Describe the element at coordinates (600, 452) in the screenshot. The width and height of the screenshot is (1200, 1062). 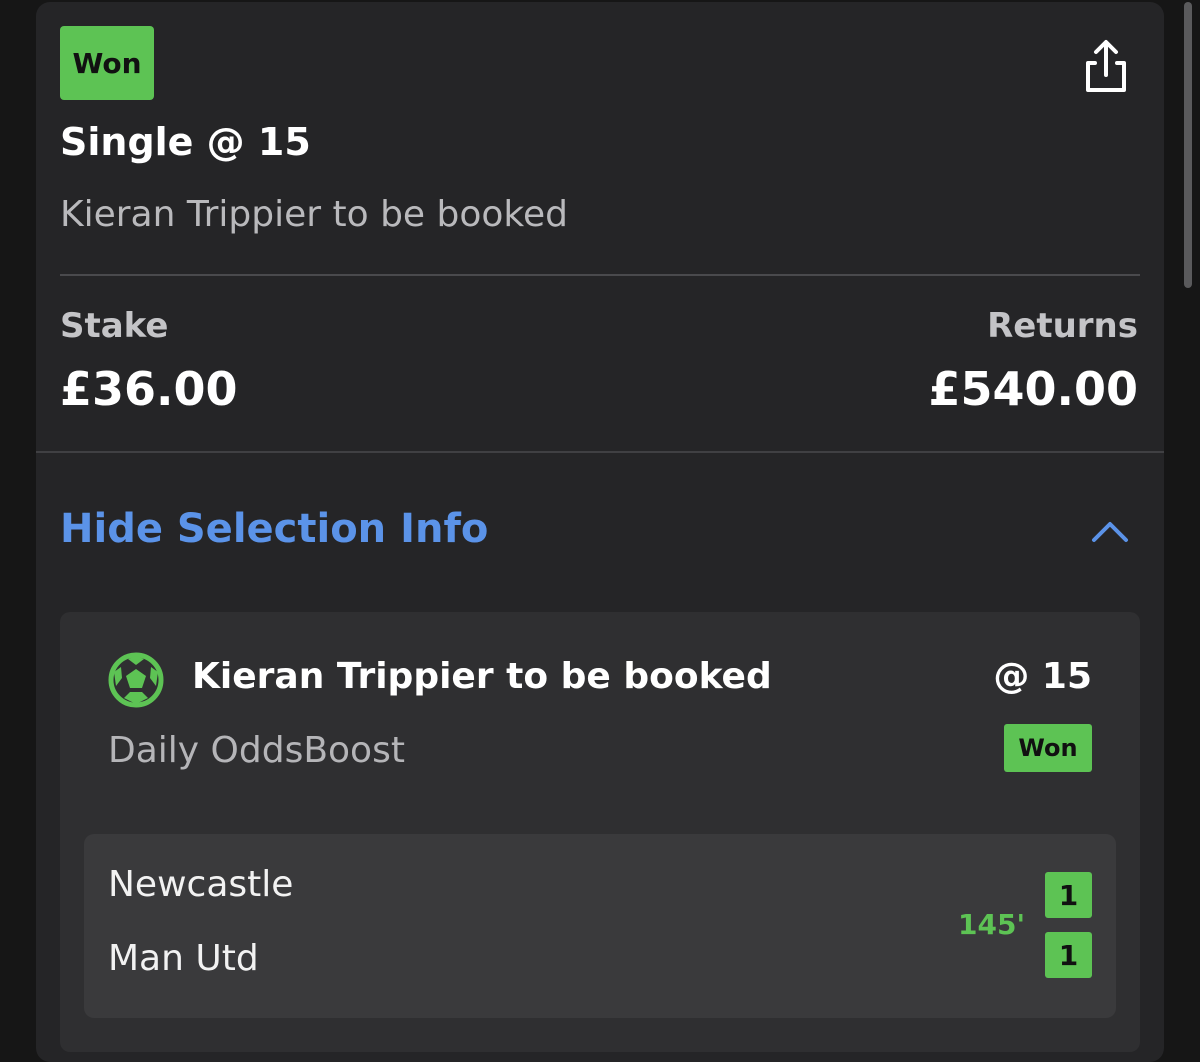
I see `section-divider` at that location.